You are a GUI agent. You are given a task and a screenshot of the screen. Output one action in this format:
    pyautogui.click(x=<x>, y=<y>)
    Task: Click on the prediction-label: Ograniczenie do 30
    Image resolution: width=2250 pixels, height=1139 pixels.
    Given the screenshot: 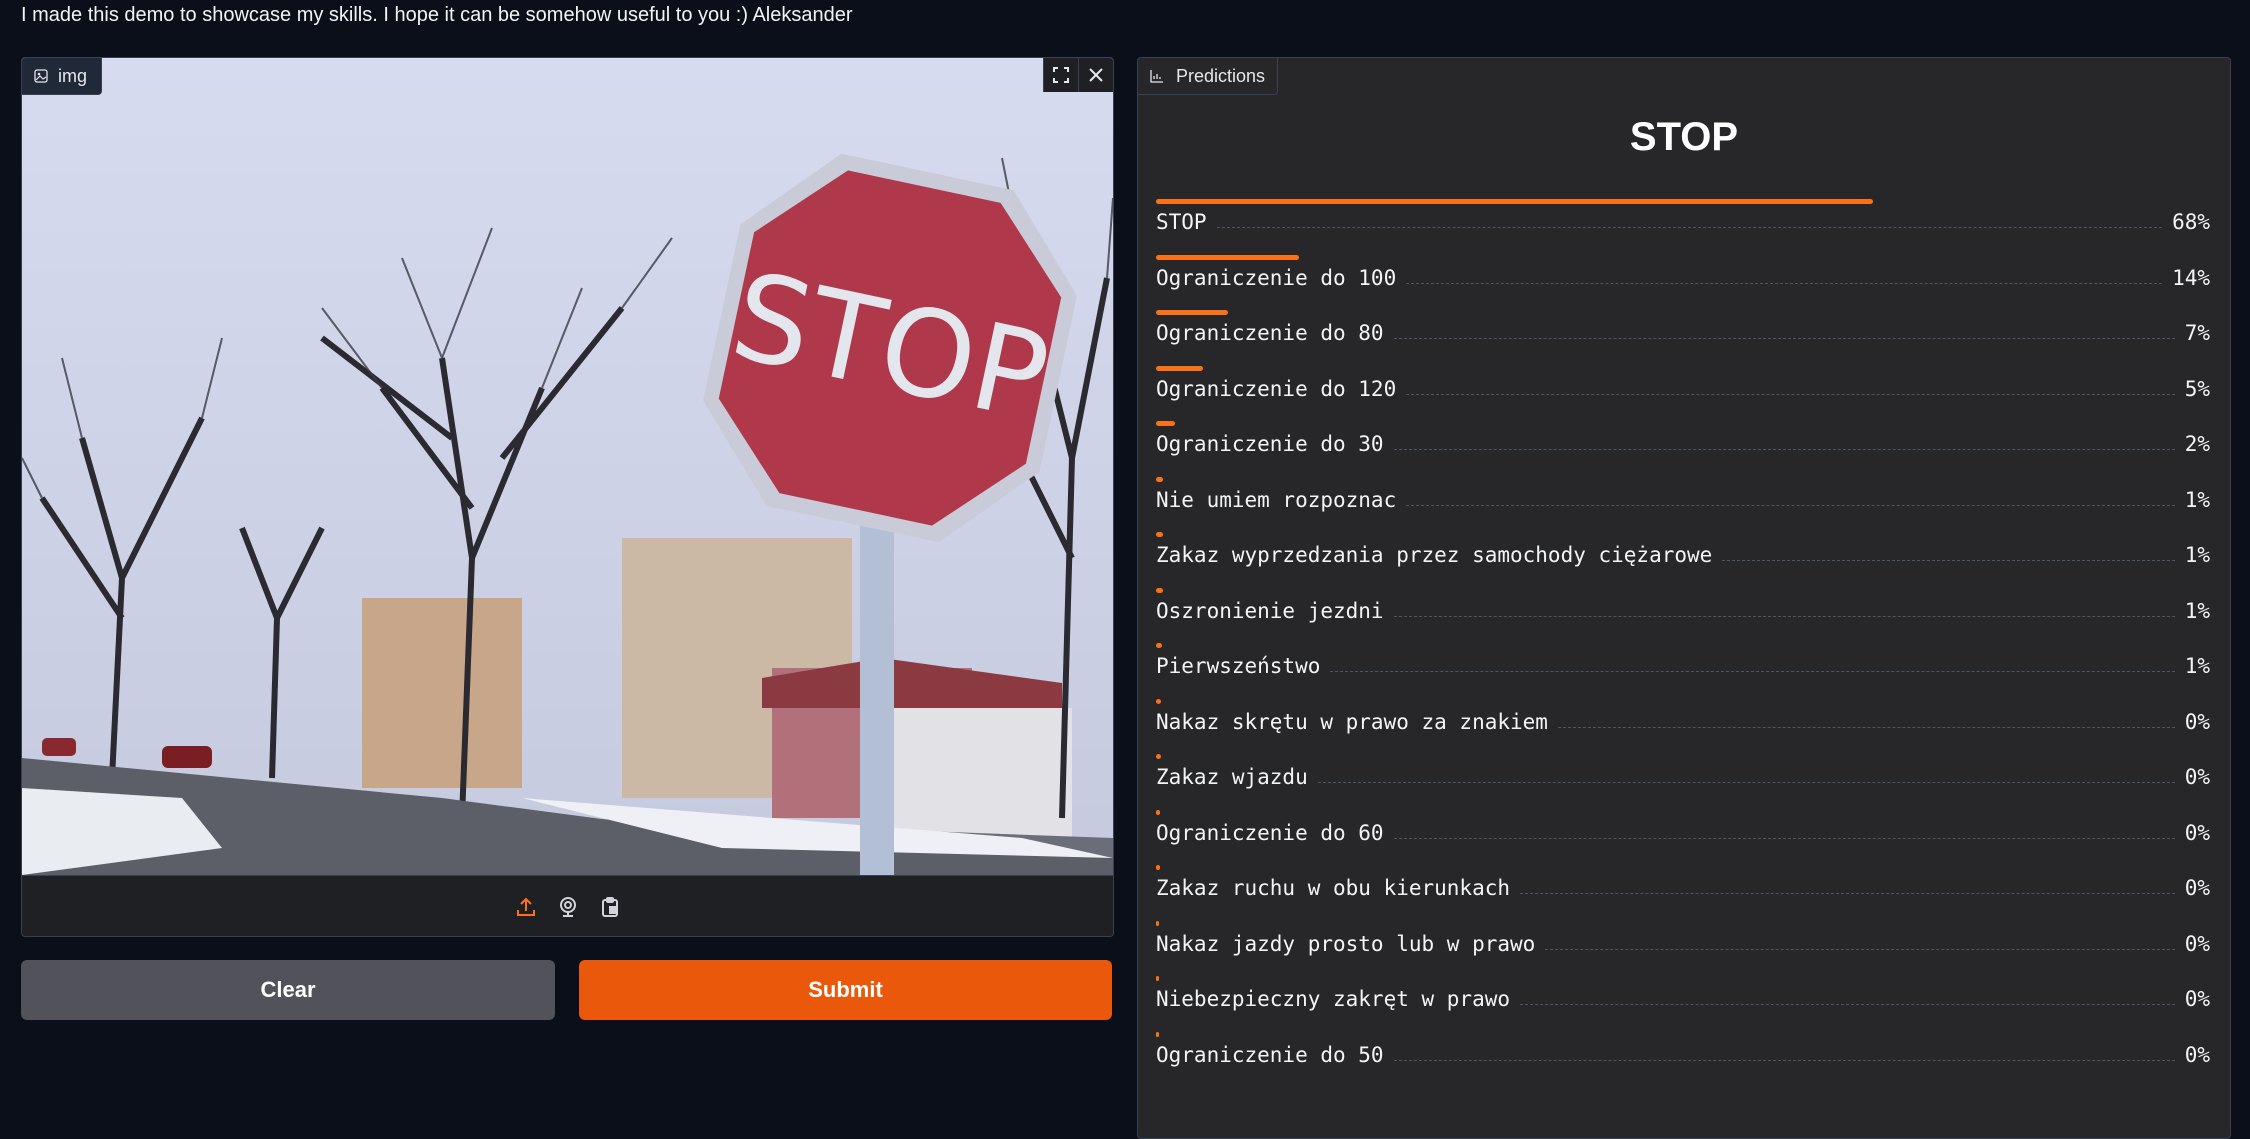 What is the action you would take?
    pyautogui.click(x=1270, y=444)
    